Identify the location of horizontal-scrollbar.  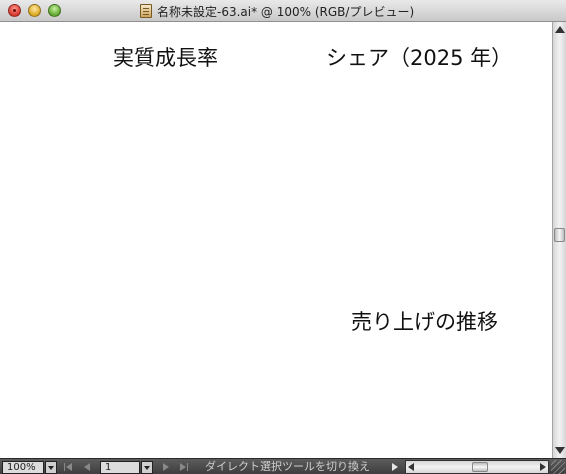
(477, 467).